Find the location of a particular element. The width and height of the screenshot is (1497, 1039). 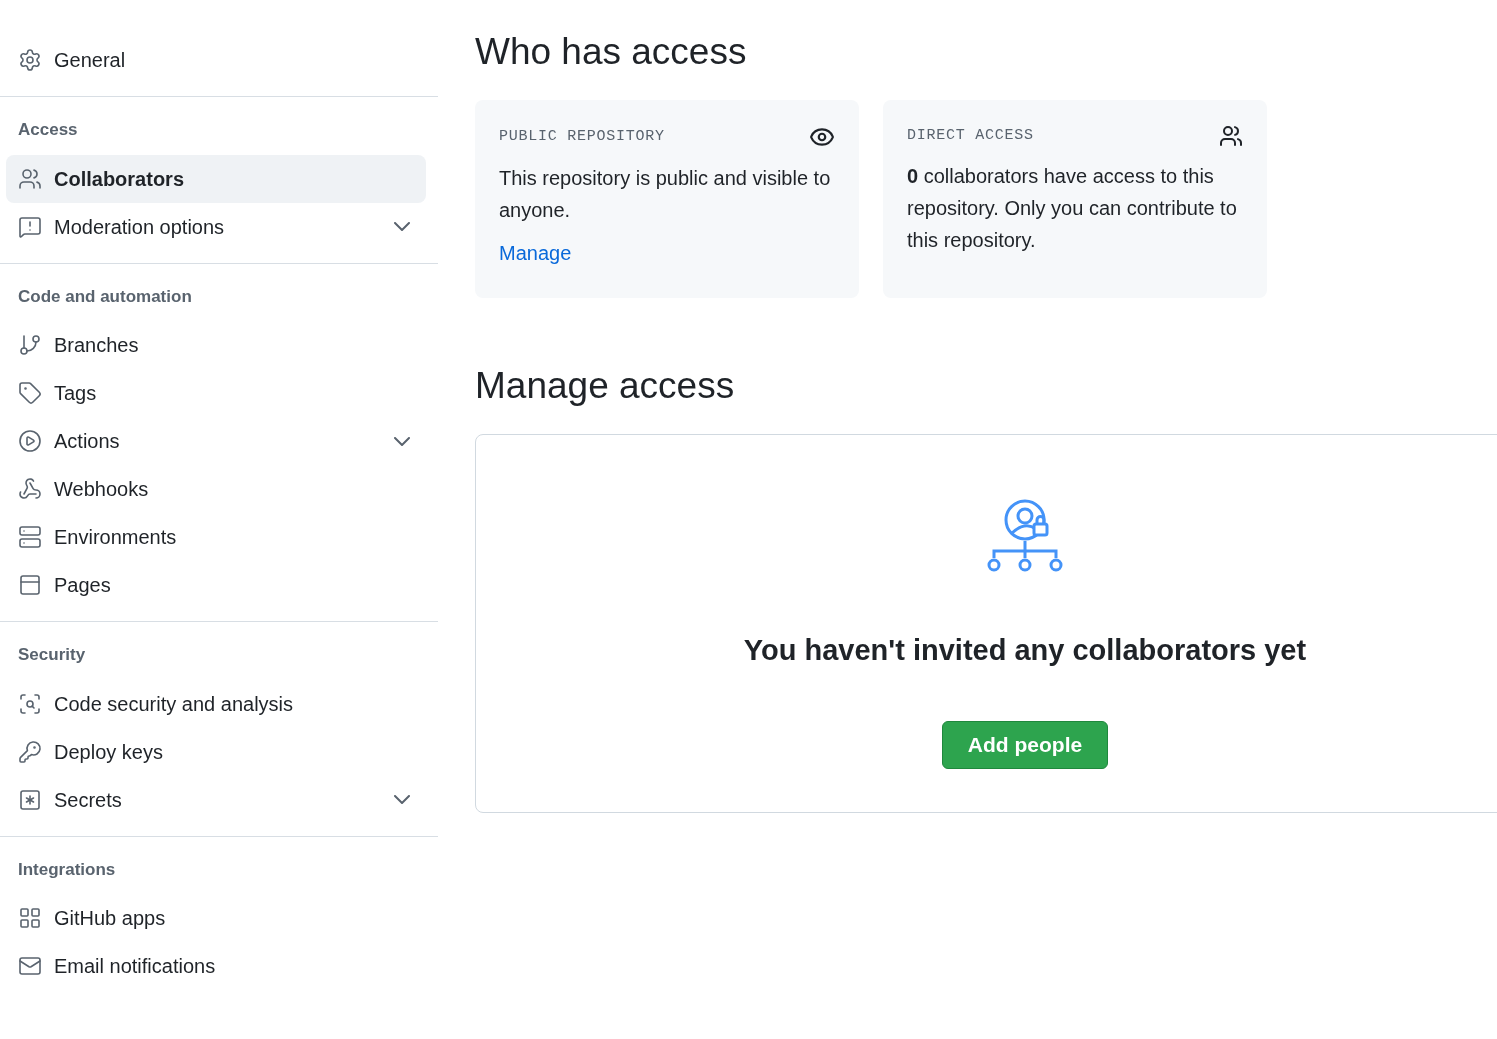

play-circle-icon is located at coordinates (30, 441).